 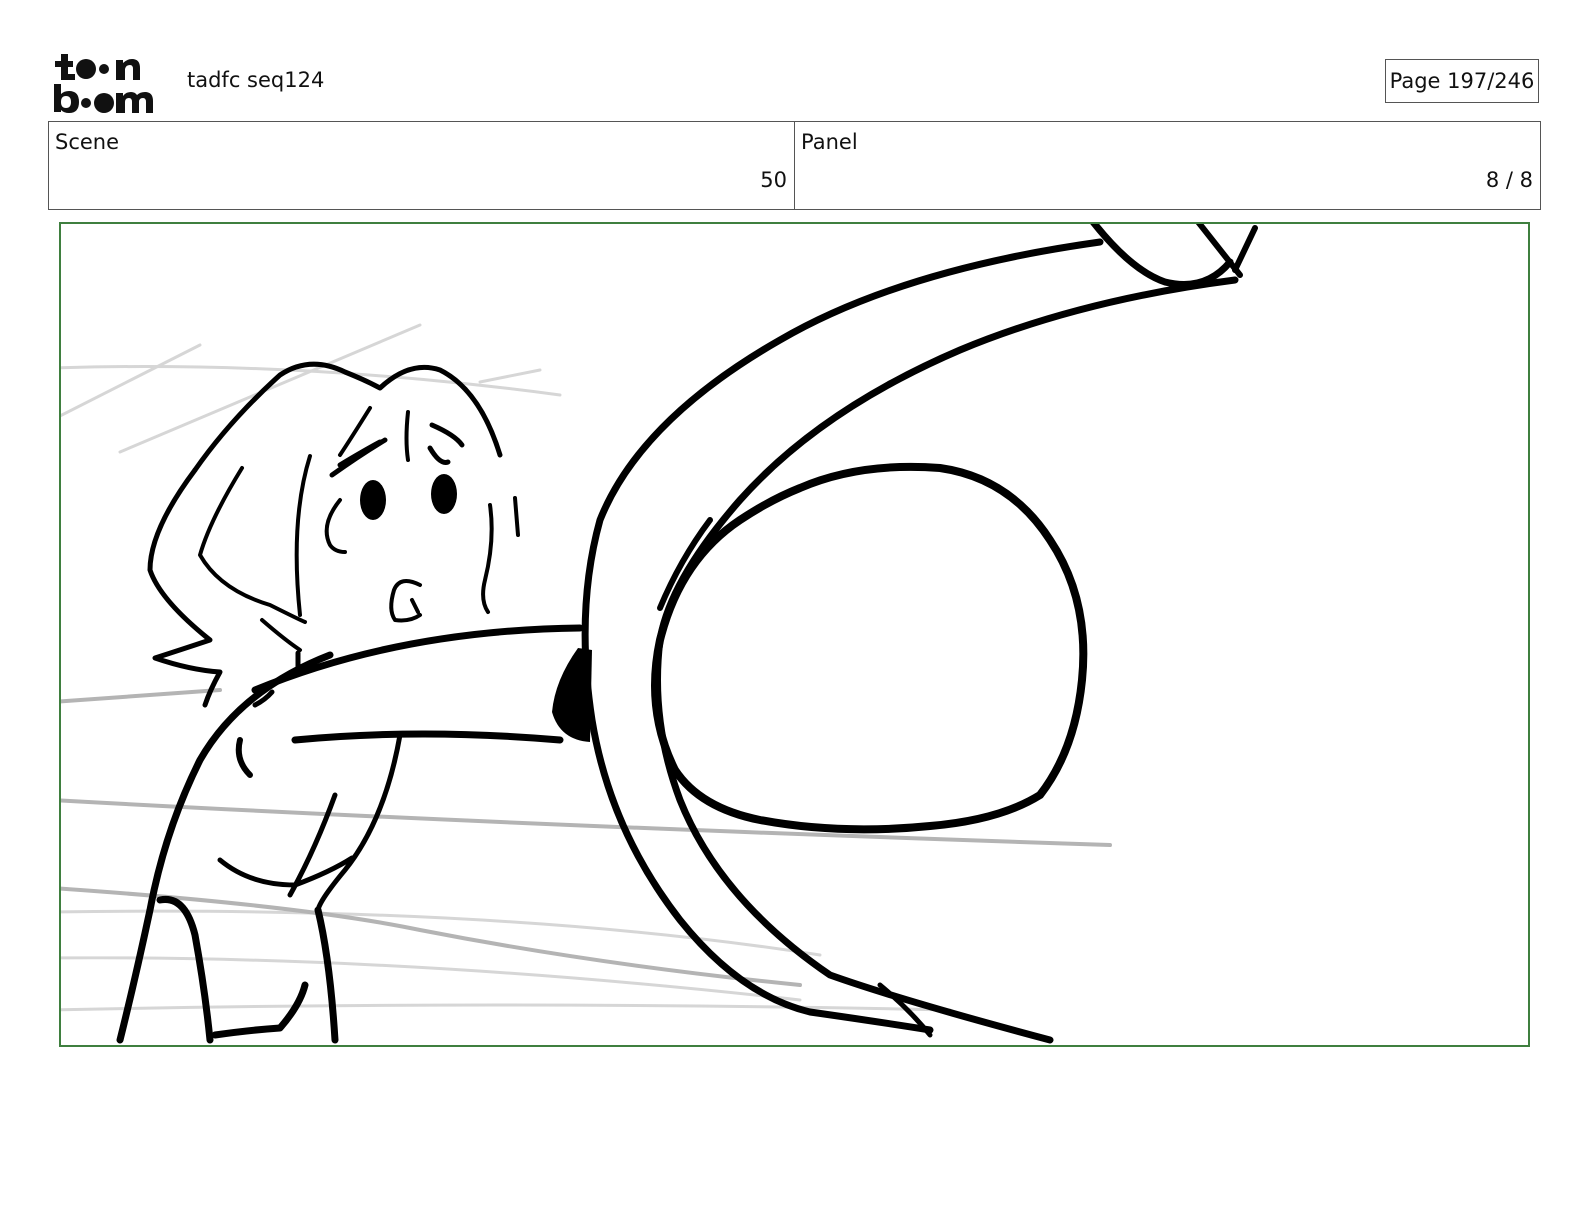 I want to click on panel-label: Panel, so click(x=829, y=142).